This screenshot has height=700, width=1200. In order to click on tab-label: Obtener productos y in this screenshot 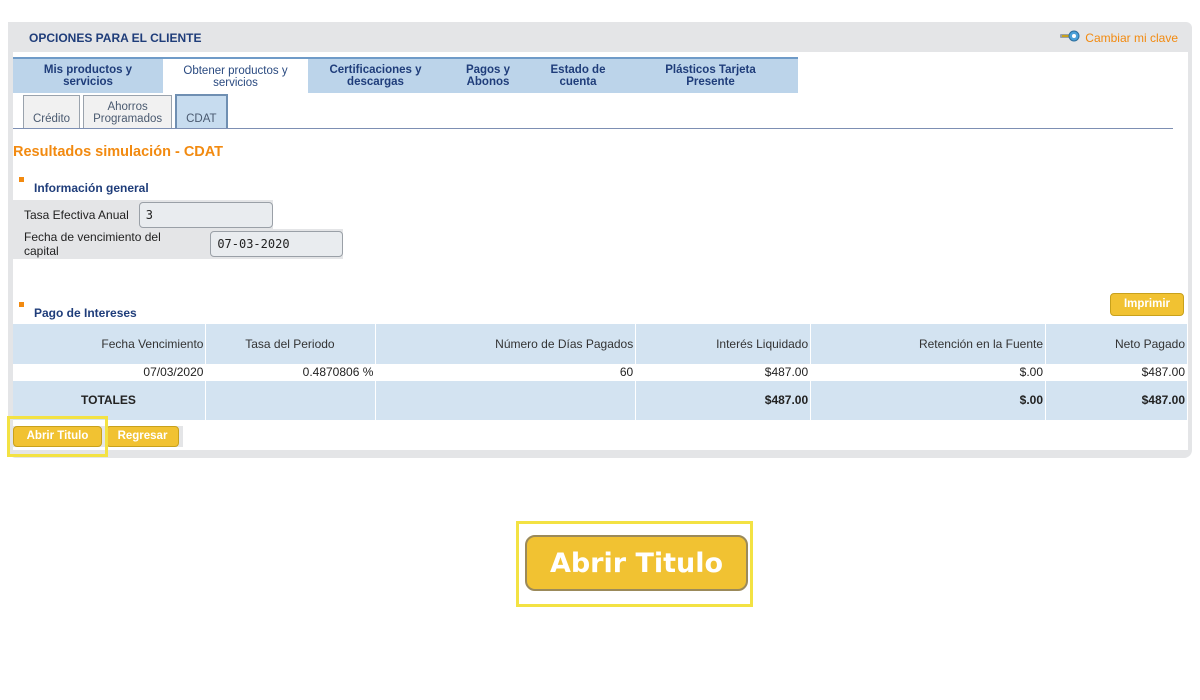, I will do `click(235, 70)`.